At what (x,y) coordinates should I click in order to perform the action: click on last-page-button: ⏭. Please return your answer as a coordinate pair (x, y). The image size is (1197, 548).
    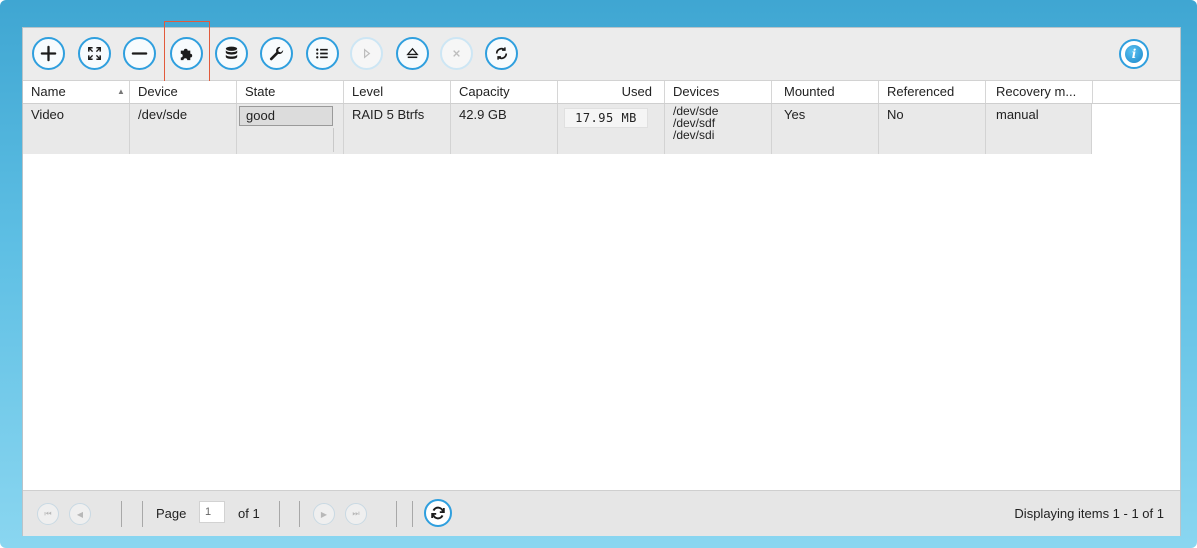
    Looking at the image, I should click on (356, 514).